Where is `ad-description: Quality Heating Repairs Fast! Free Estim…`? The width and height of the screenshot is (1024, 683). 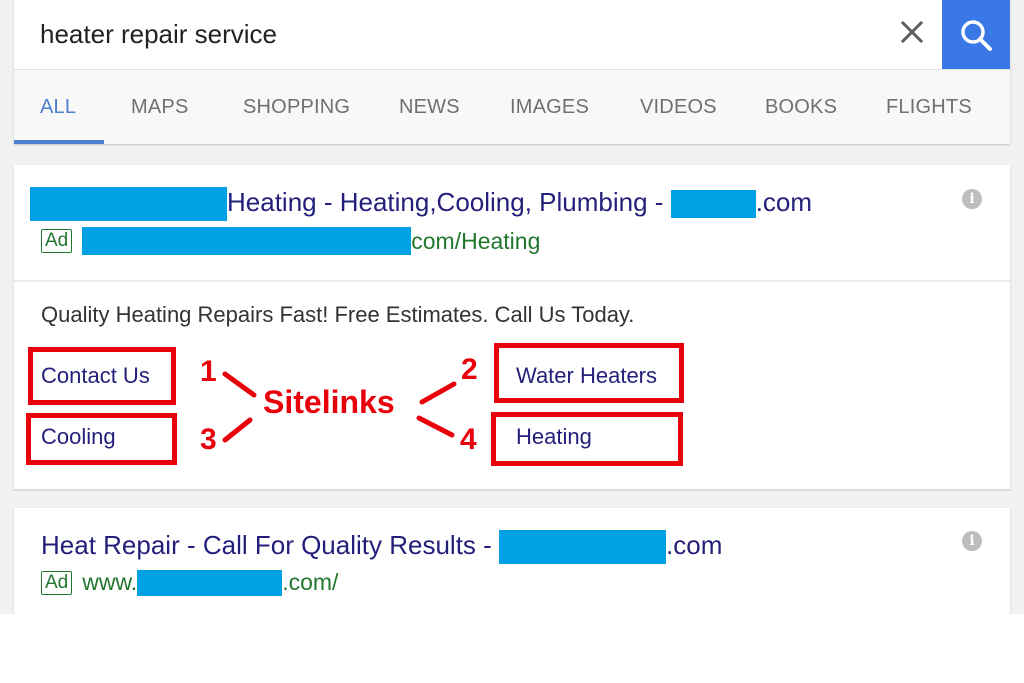
ad-description: Quality Heating Repairs Fast! Free Estim… is located at coordinates (338, 314).